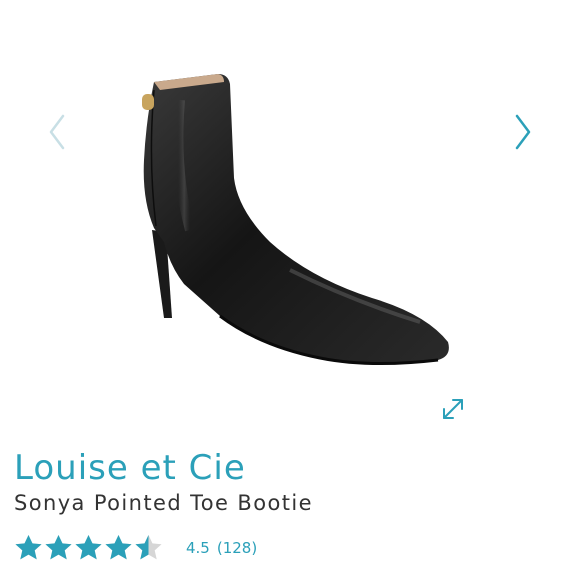  I want to click on product-rating: 4.5 (128), so click(135, 548).